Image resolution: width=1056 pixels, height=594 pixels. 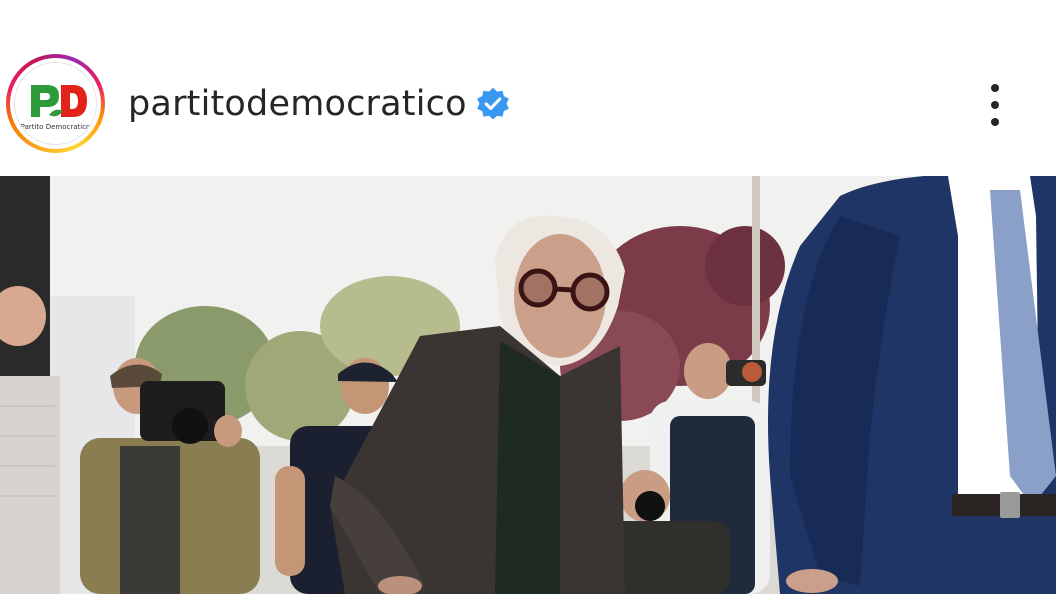 What do you see at coordinates (55, 127) in the screenshot?
I see `logo-caption: Partito Democratico` at bounding box center [55, 127].